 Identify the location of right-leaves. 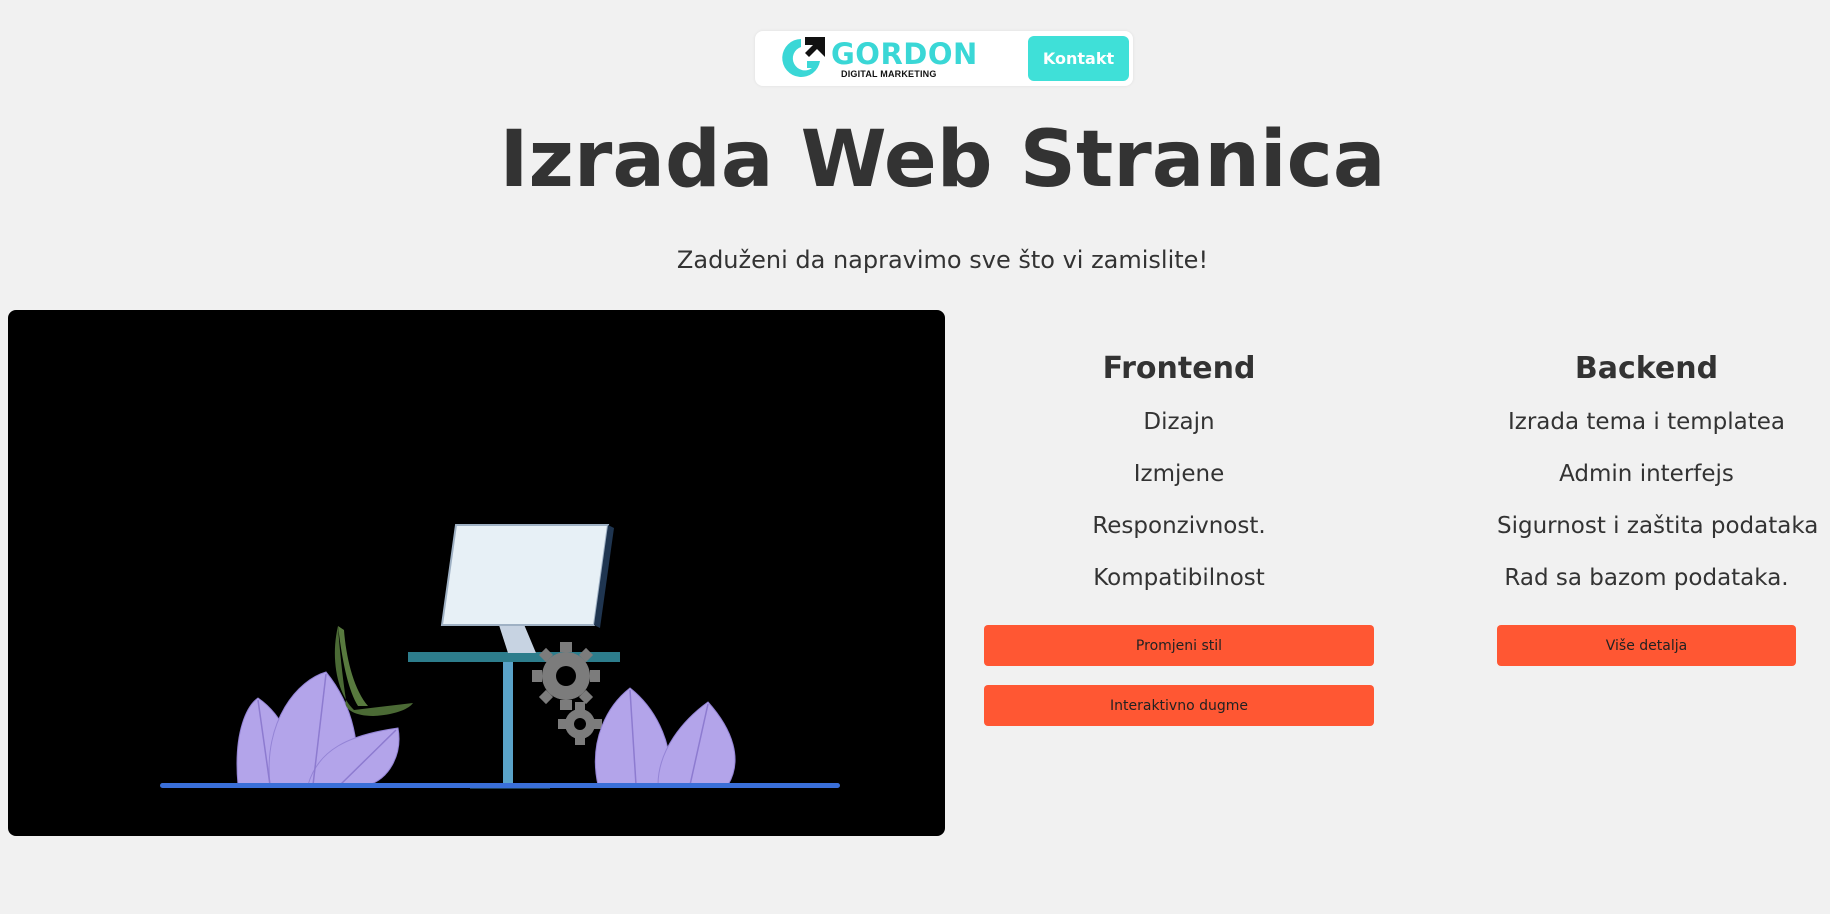
(665, 736).